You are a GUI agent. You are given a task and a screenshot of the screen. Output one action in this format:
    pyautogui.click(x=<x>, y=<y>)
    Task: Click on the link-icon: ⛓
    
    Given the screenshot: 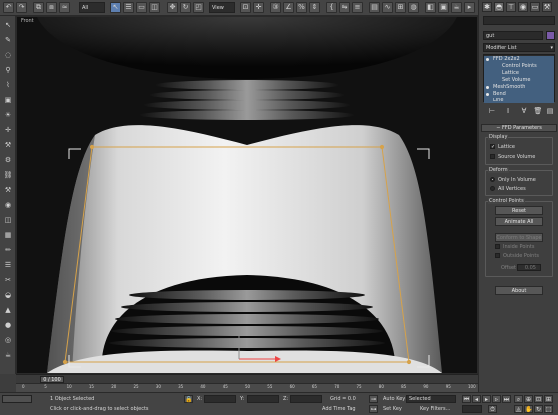 What is the action you would take?
    pyautogui.click(x=8, y=175)
    